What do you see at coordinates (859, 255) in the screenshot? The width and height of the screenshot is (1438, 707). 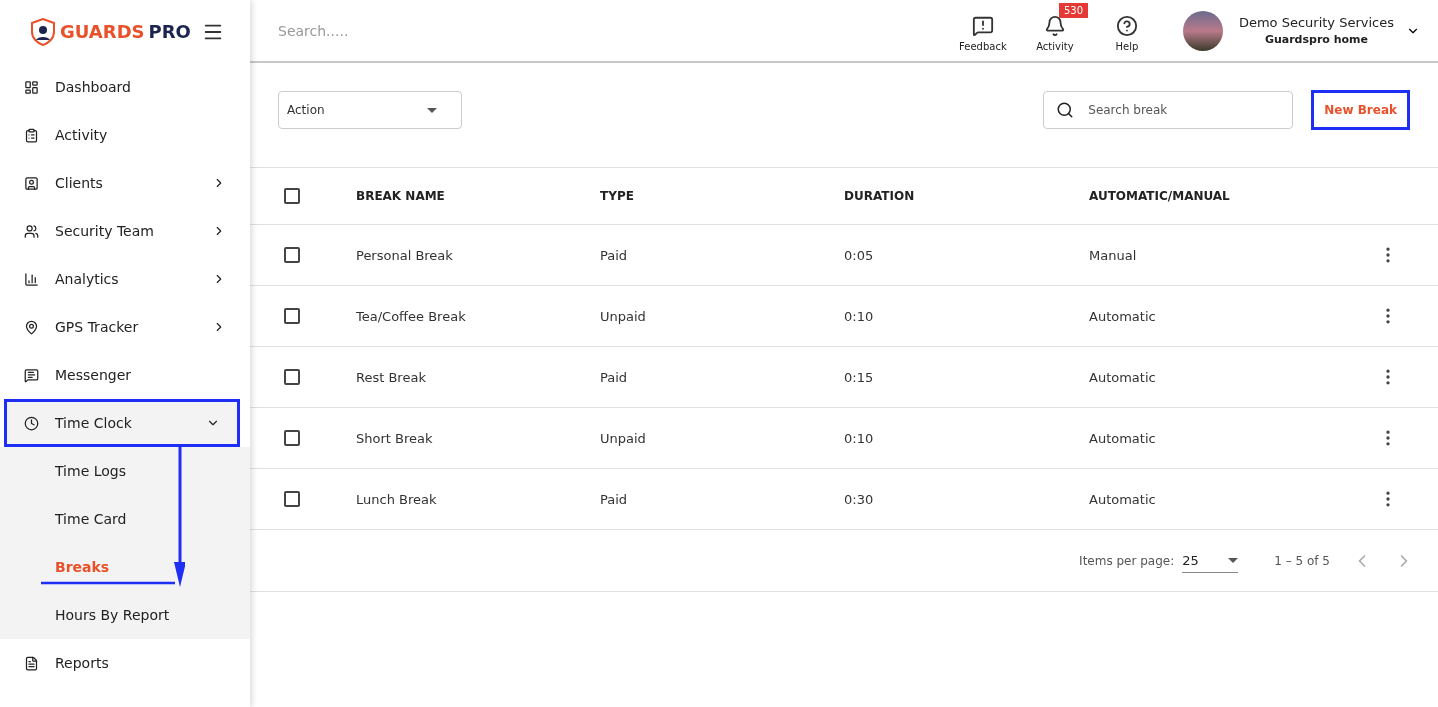 I see `table-cell-text: 0:05` at bounding box center [859, 255].